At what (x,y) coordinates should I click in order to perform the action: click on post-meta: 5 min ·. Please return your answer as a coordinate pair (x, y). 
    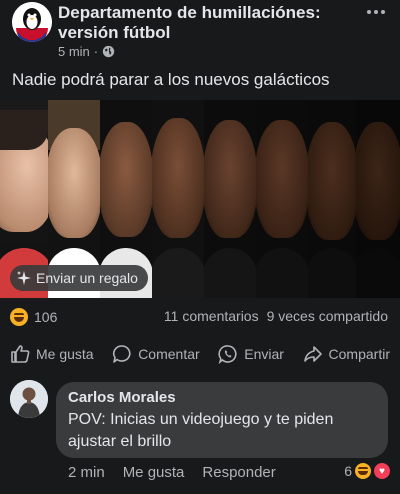
    Looking at the image, I should click on (86, 51).